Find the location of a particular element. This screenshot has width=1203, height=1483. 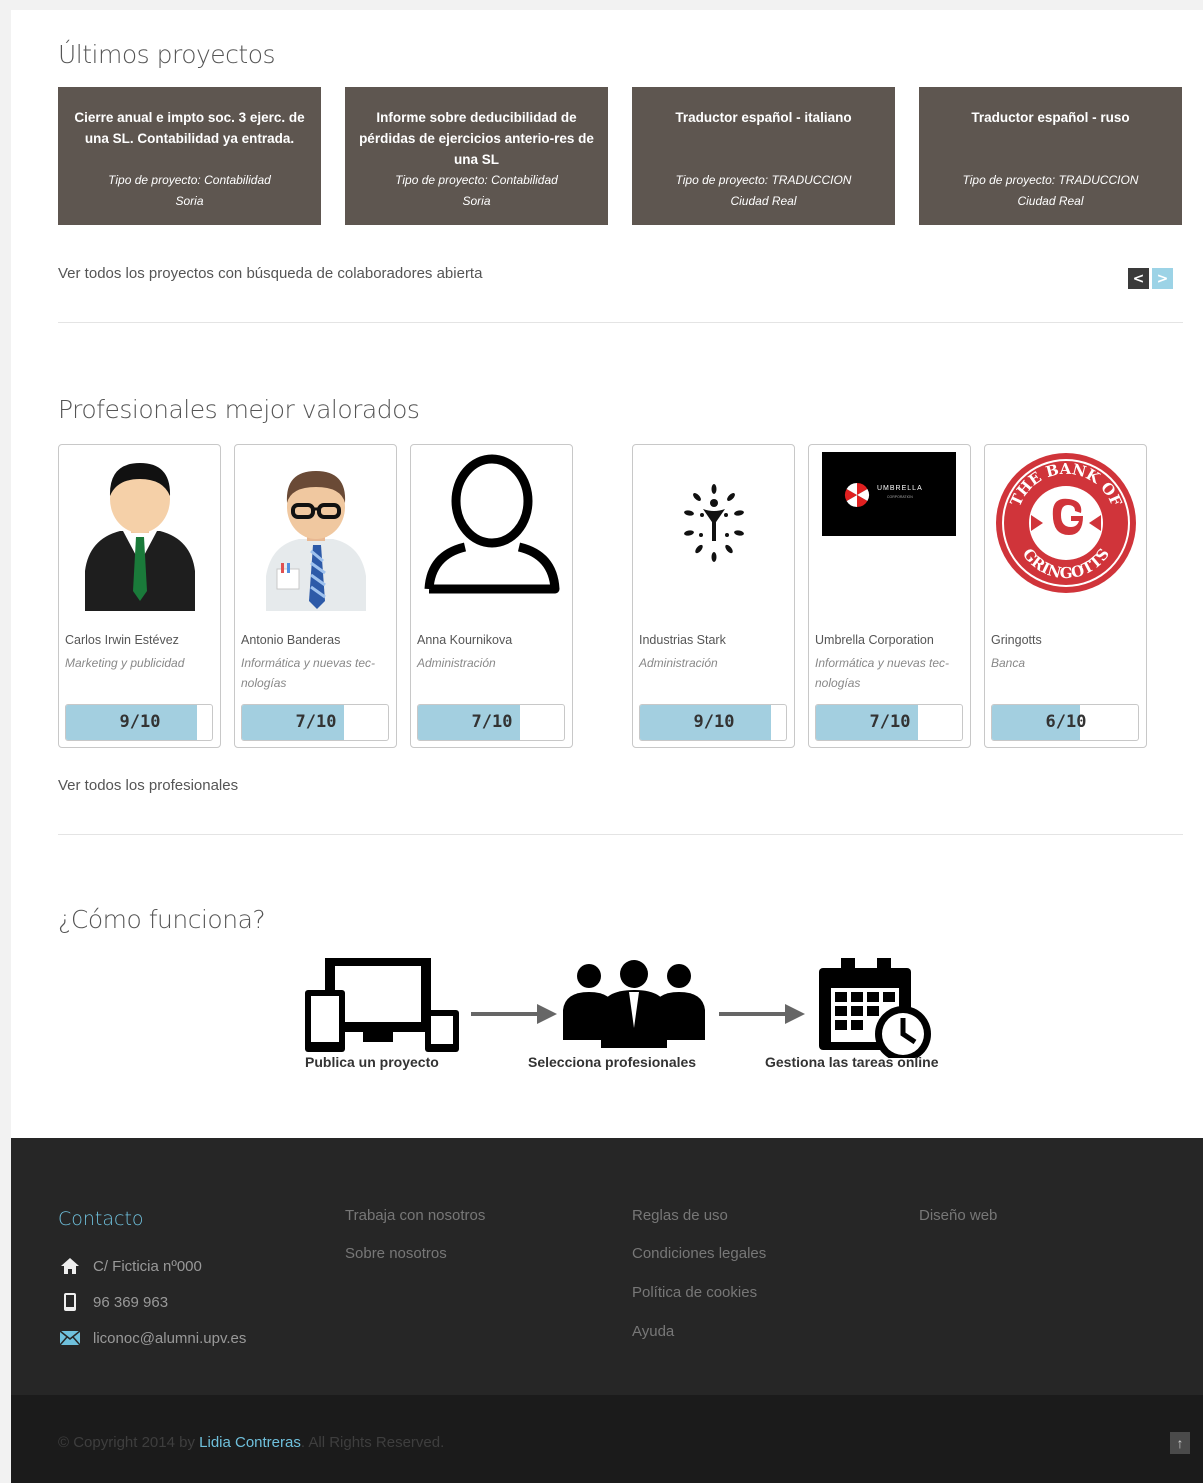

scroll-to-top-button: ↑ is located at coordinates (1180, 1443).